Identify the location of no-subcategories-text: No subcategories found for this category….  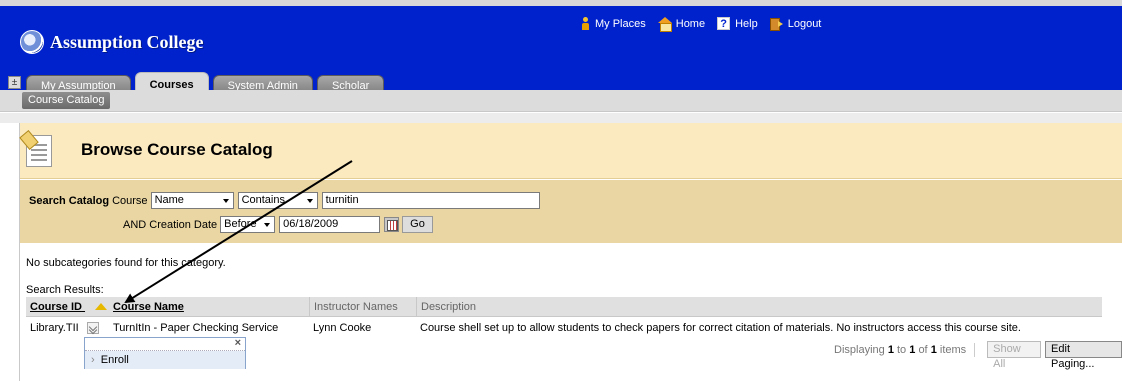
(126, 263).